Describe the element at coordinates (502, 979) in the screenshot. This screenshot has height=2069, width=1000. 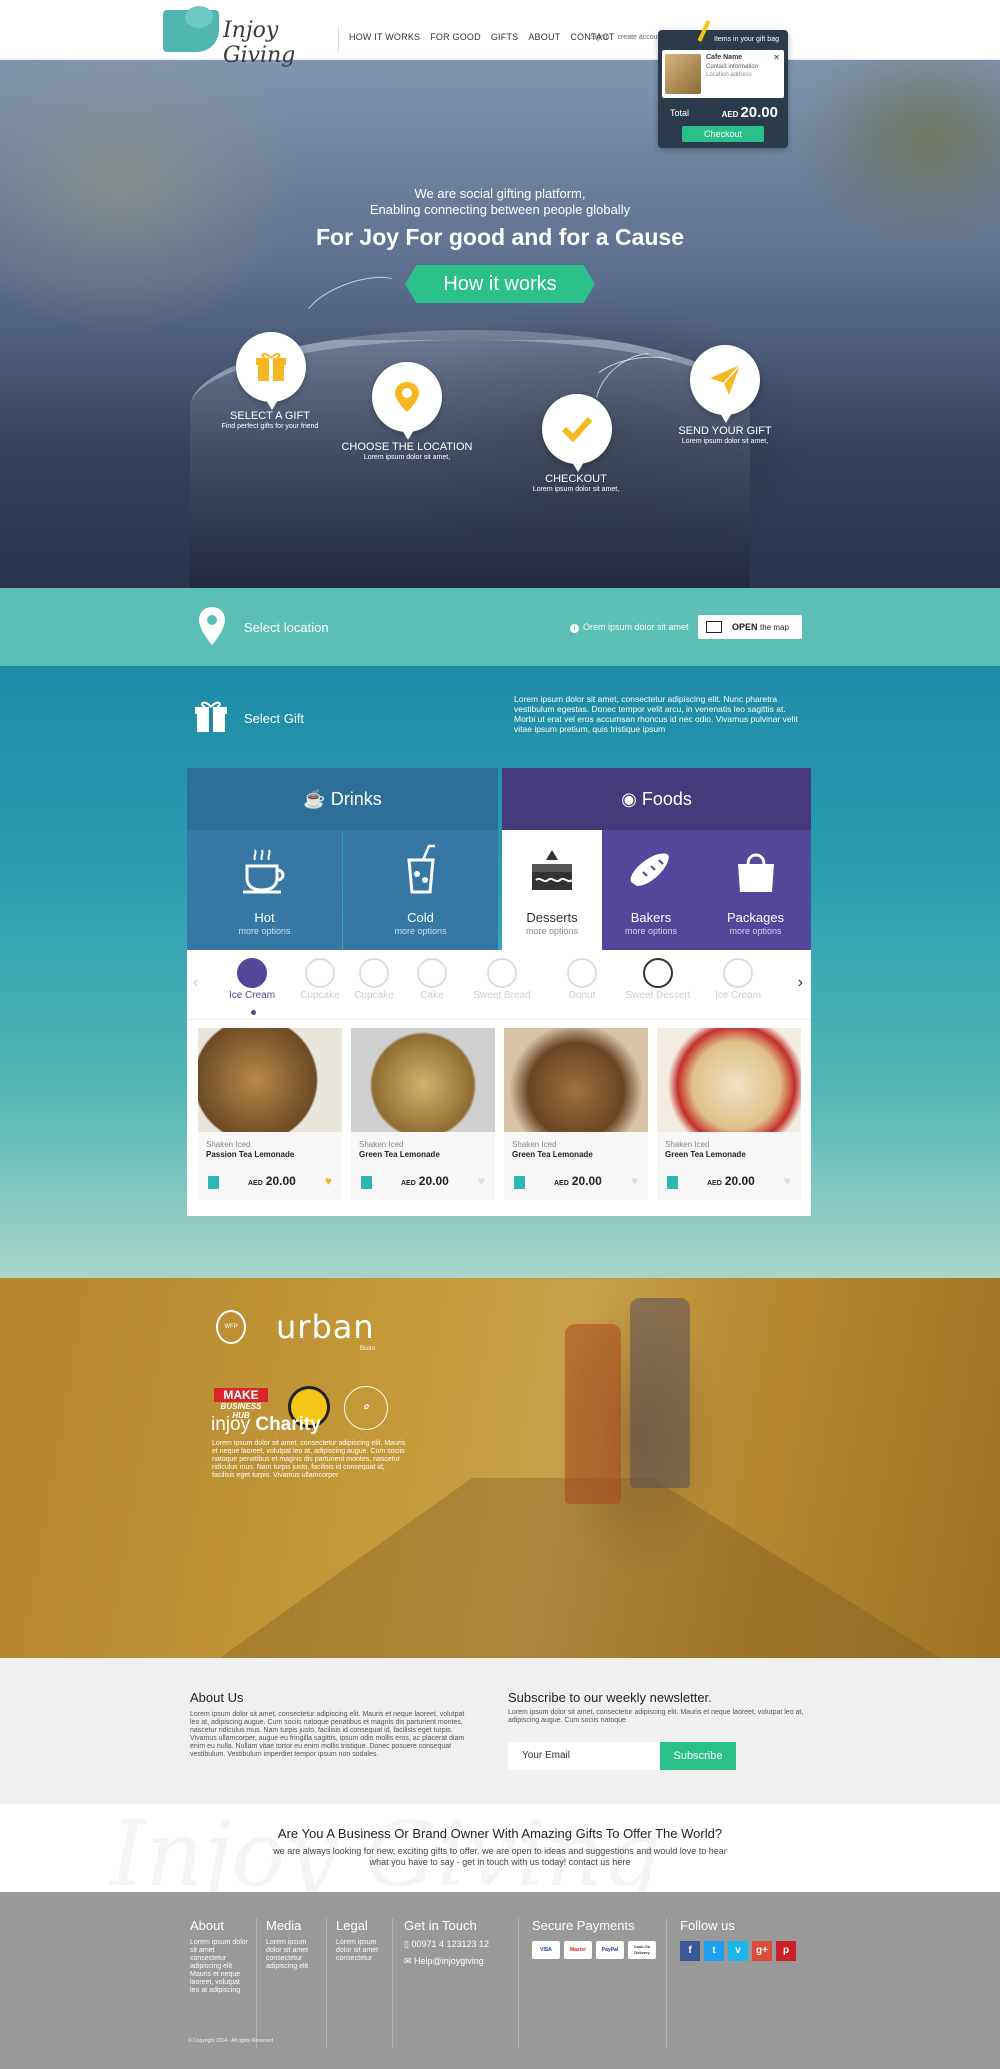
I see `type-sweet-bread: Sweet Bread` at that location.